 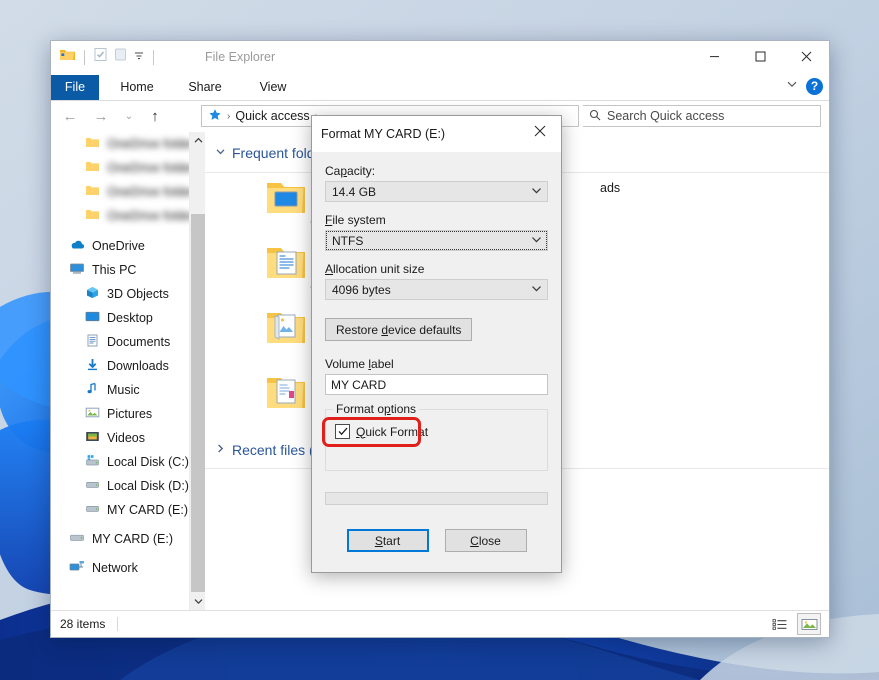 What do you see at coordinates (348, 240) in the screenshot?
I see `file-system-value: NTFS` at bounding box center [348, 240].